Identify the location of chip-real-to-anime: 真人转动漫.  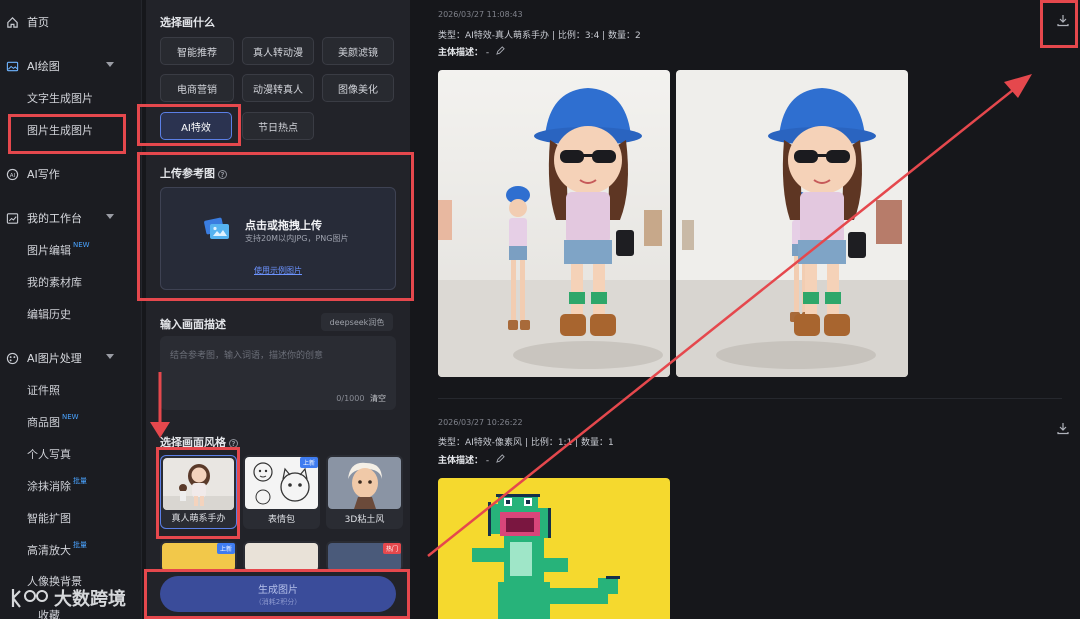
(278, 51).